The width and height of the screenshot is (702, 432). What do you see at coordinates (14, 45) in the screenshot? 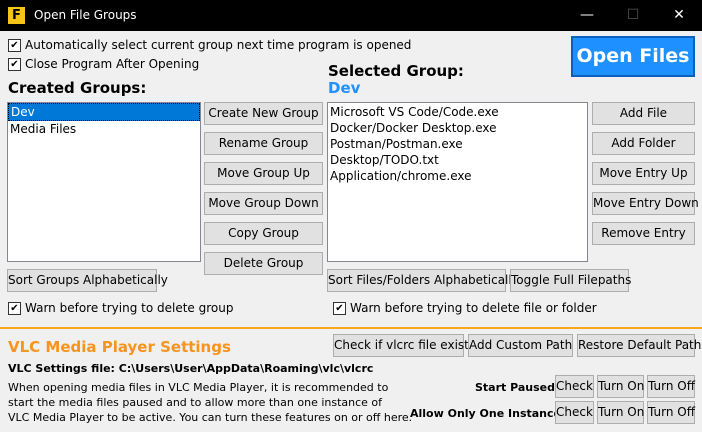
I see `auto-select-checkbox: ✔` at bounding box center [14, 45].